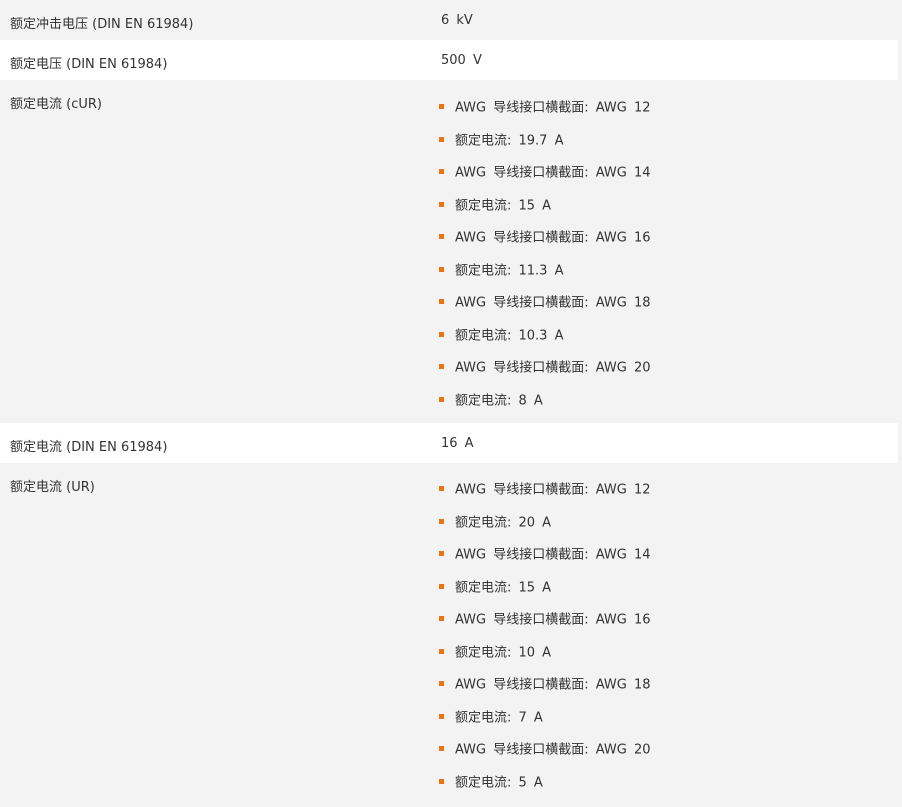  I want to click on spec-row-rated-current-din: 额定电流 (DIN EN 61984) 16 A, so click(449, 443).